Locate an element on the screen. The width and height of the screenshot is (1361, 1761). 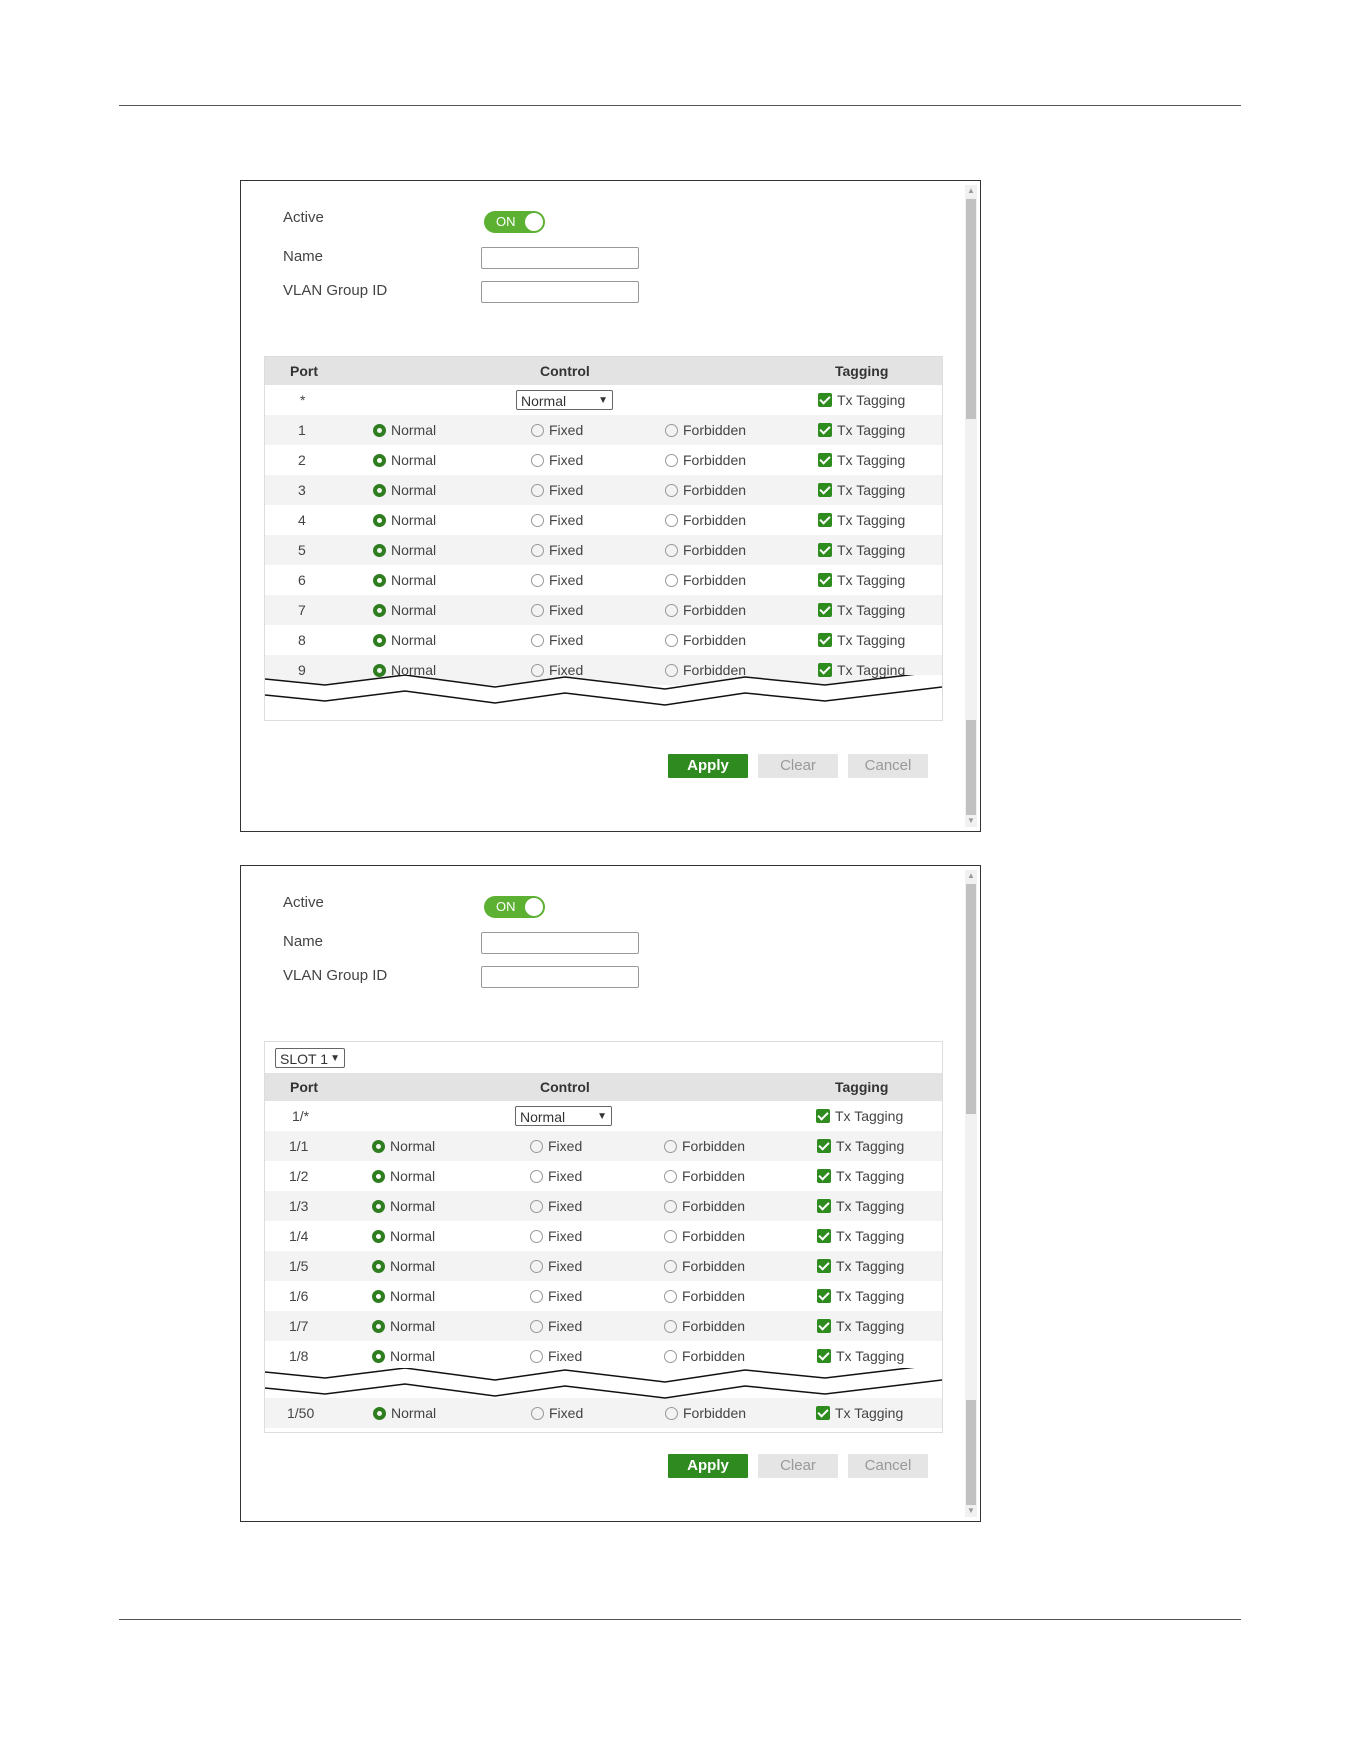
all-tx-tagging: Tx Tagging is located at coordinates (859, 1116).